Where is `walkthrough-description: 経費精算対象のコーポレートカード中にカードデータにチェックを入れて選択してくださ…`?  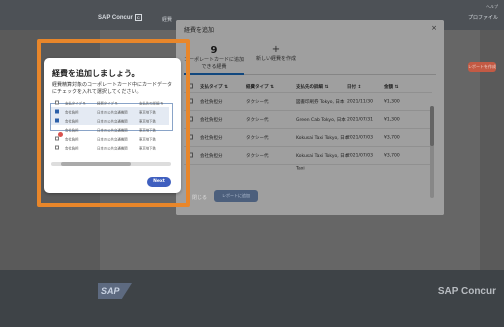
walkthrough-description: 経費精算対象のコーポレートカード中にカードデータにチェックを入れて選択してくださ… is located at coordinates (112, 88).